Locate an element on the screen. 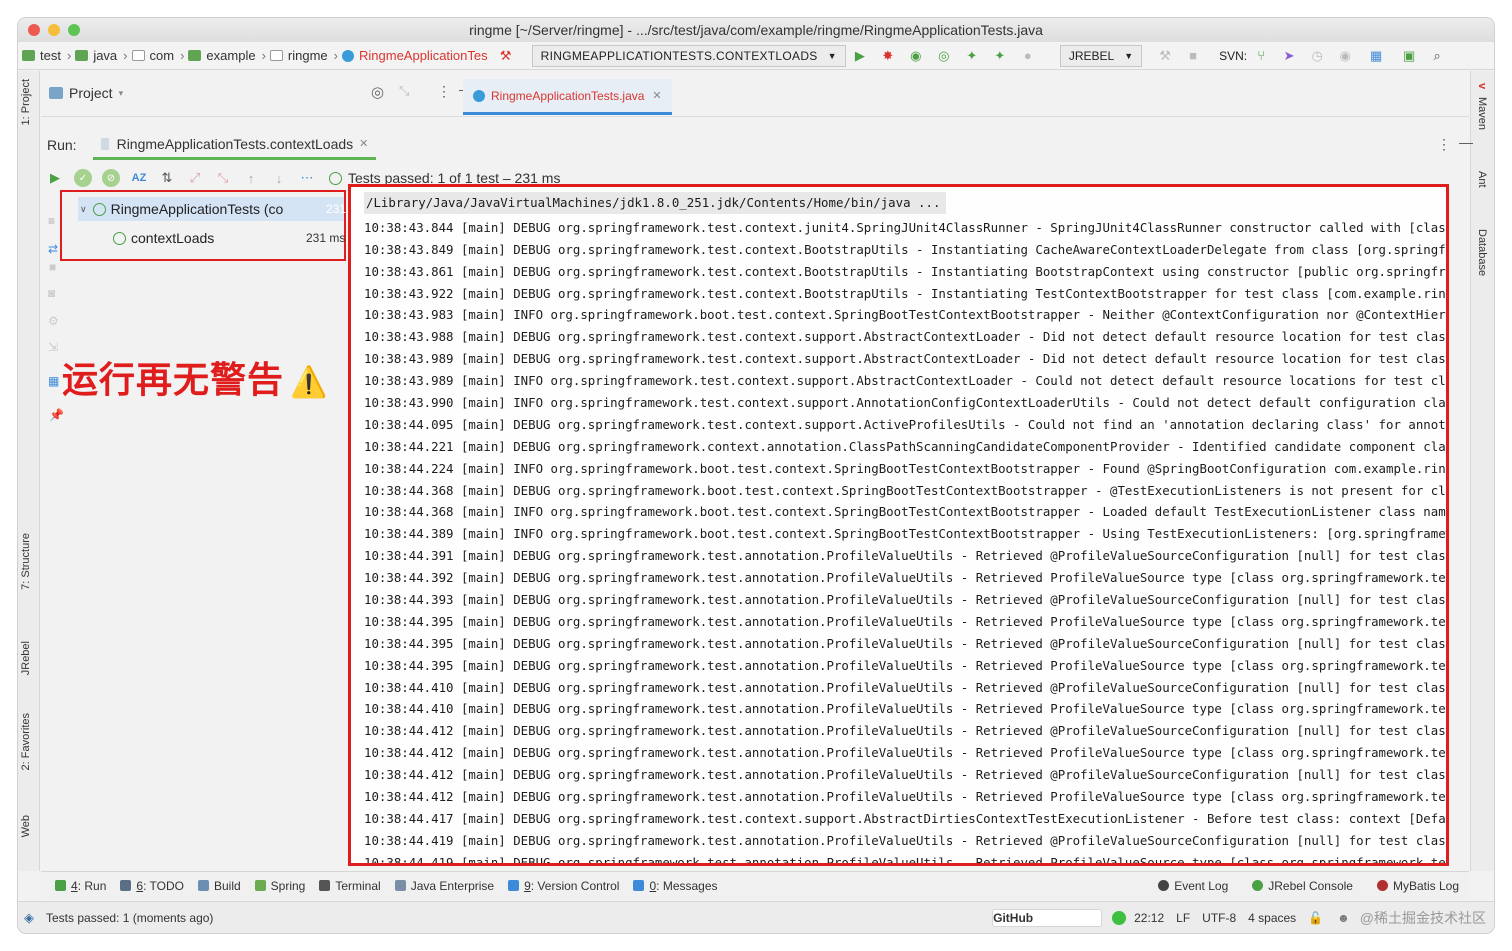  mybatis-log-button: MyBatis Log is located at coordinates (1417, 886).